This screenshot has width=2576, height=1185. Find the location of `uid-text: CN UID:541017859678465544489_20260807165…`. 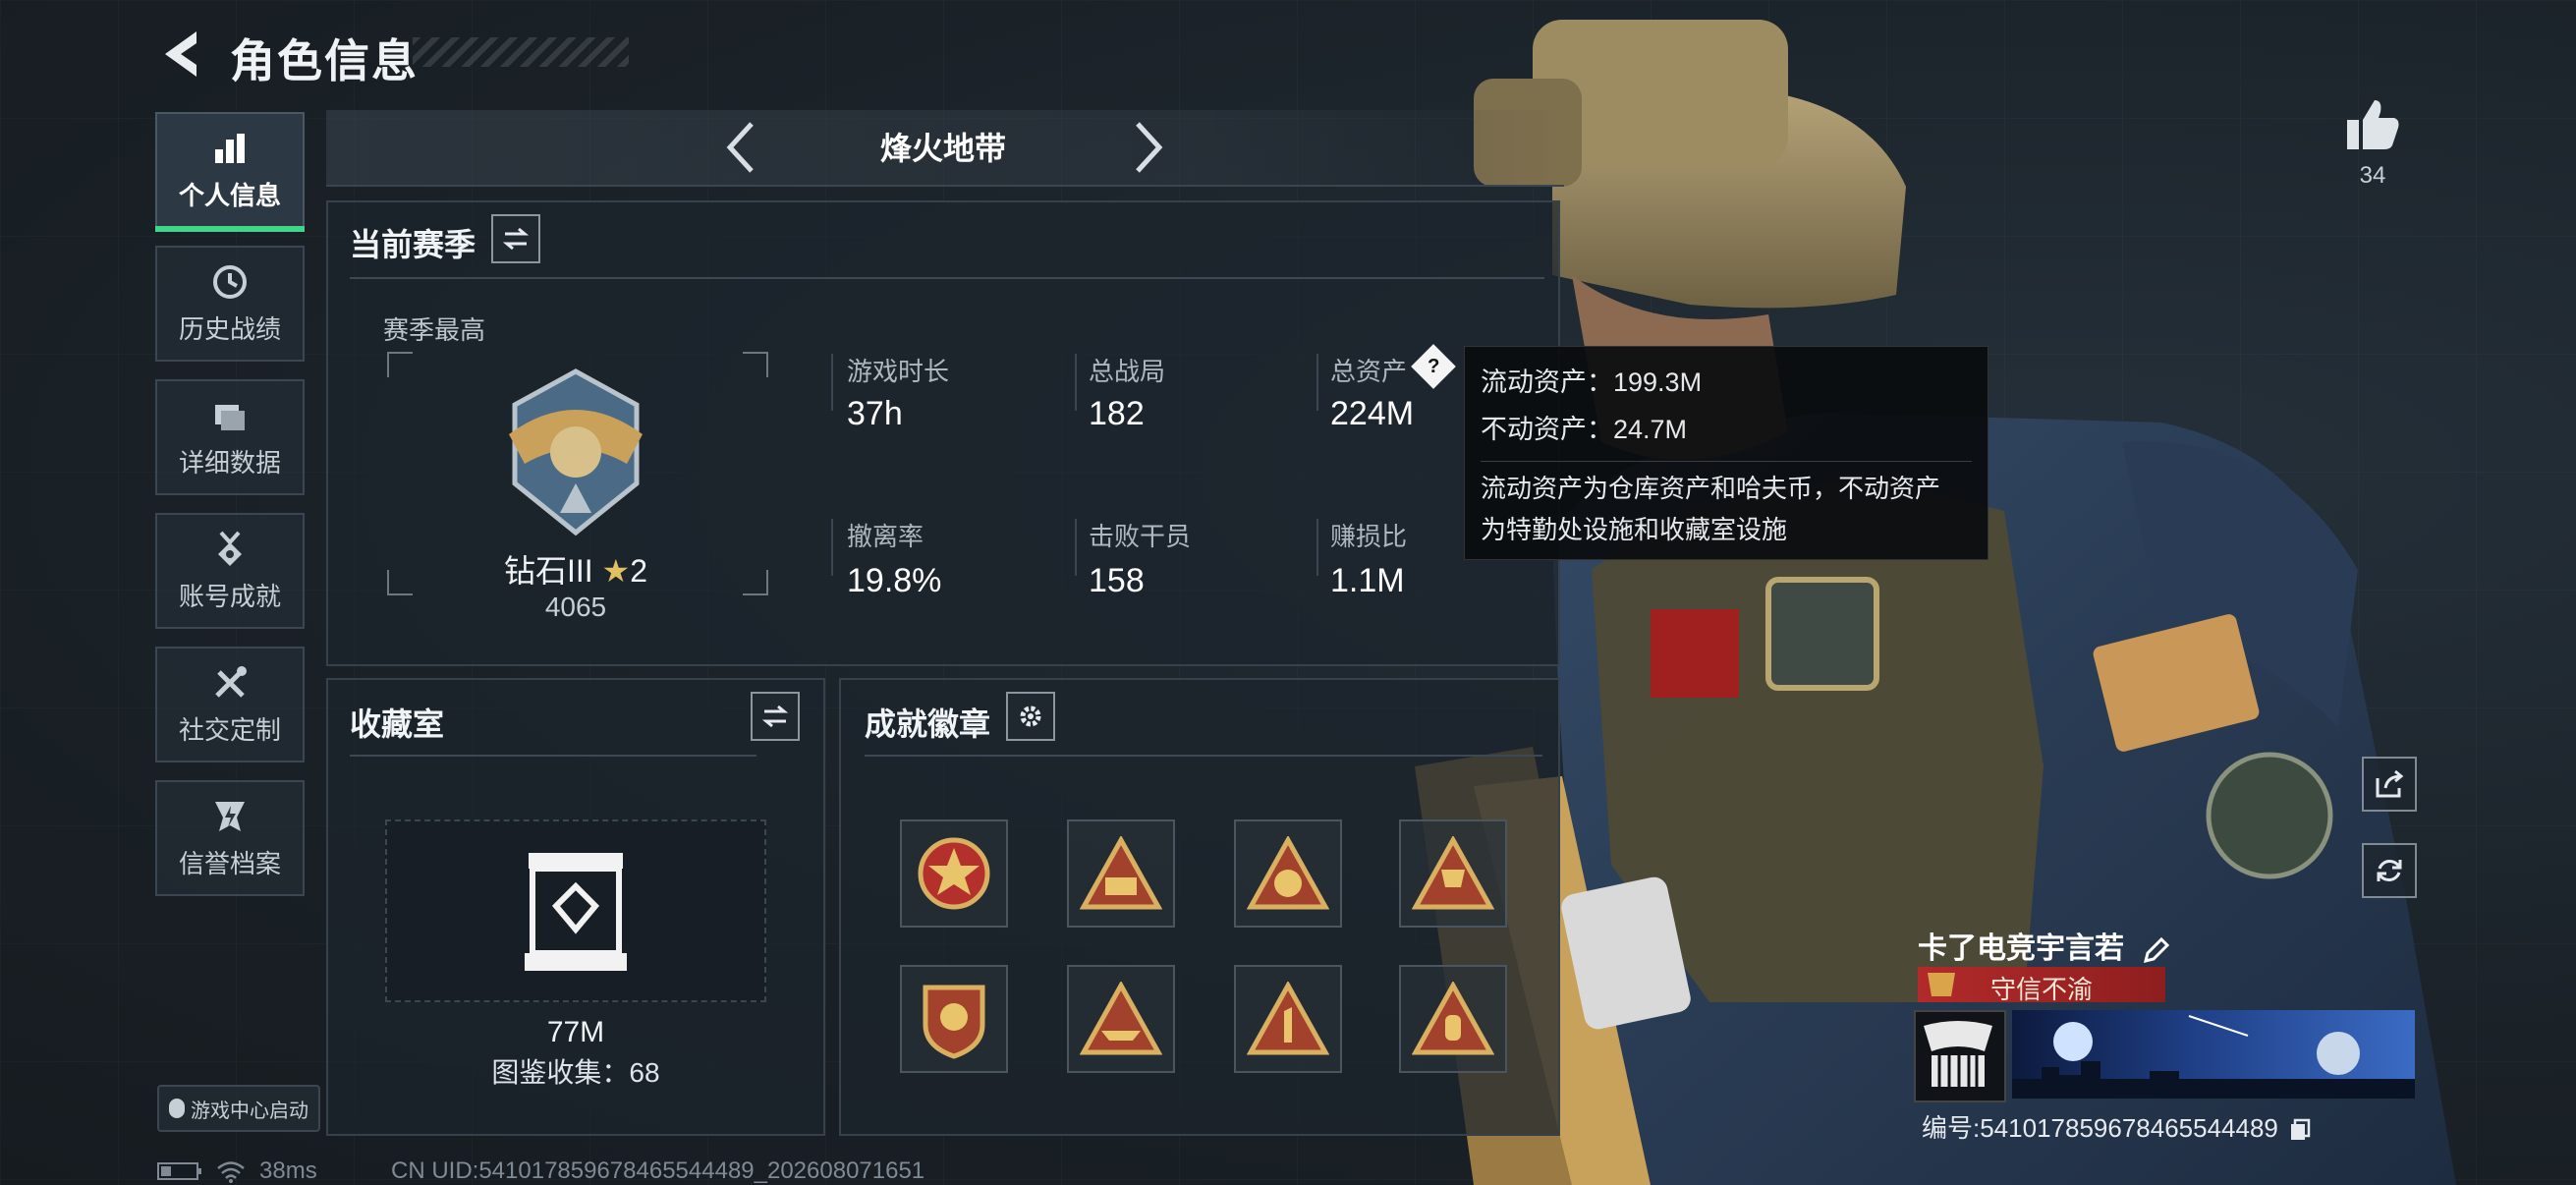

uid-text: CN UID:541017859678465544489_20260807165… is located at coordinates (658, 1170).